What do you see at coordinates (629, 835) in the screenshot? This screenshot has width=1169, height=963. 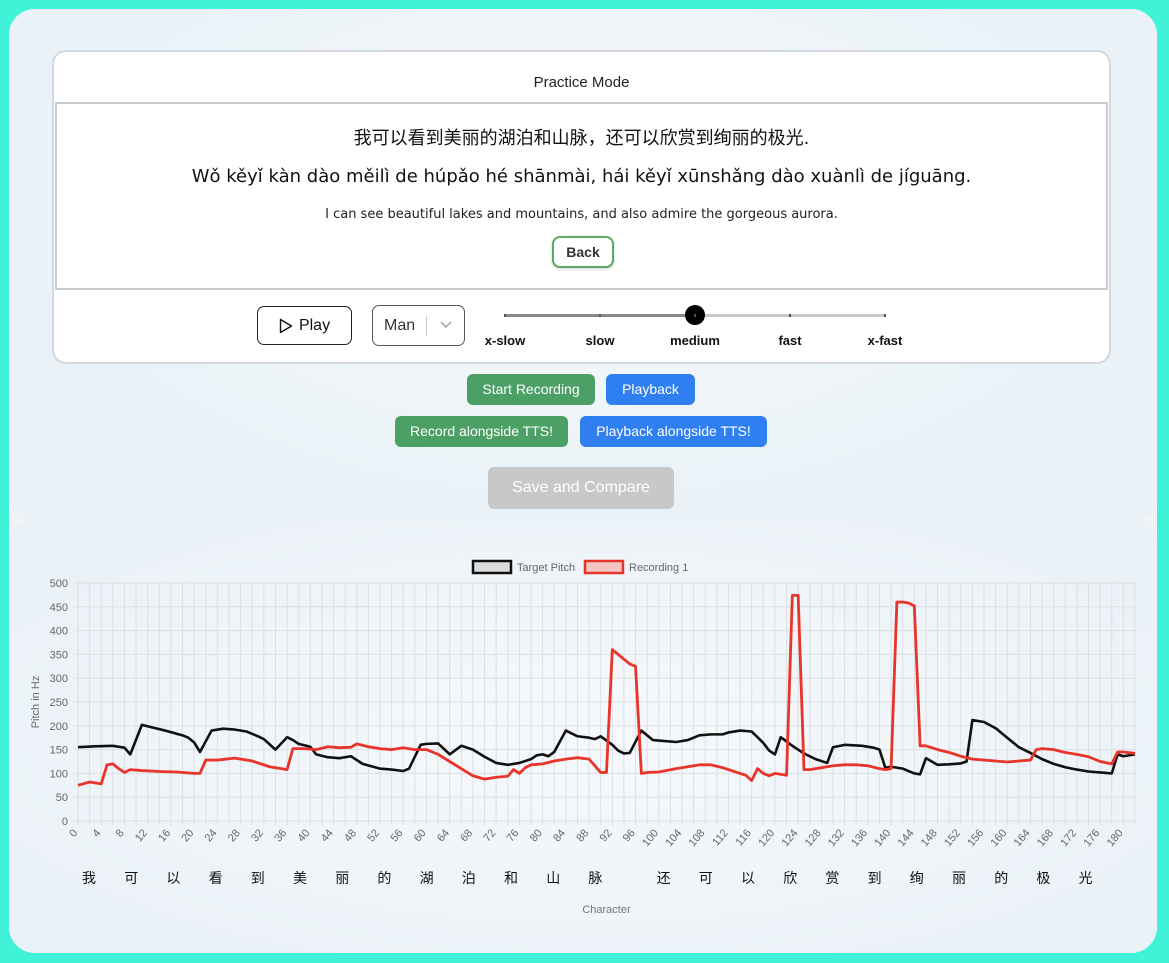 I see `x-tick-label: 96` at bounding box center [629, 835].